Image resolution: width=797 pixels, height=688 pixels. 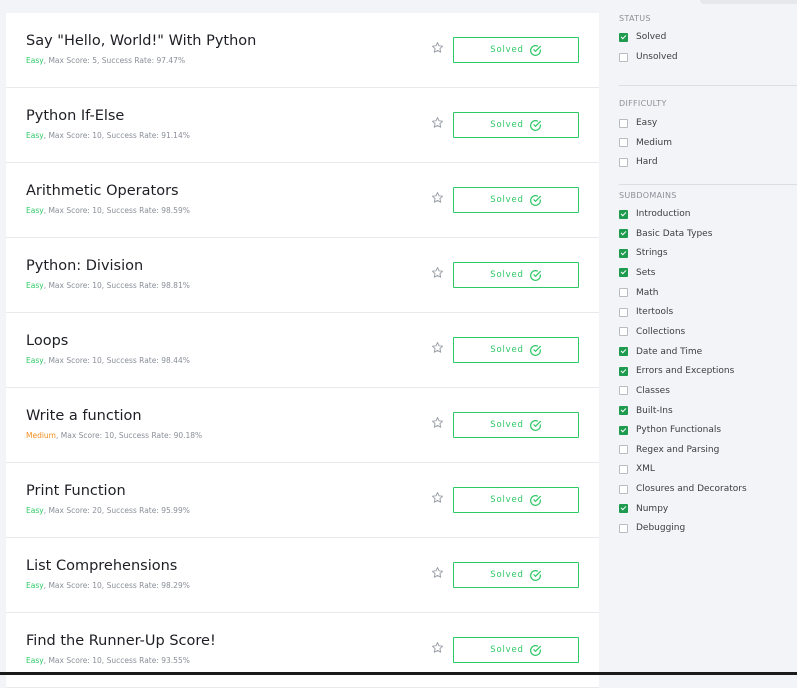 What do you see at coordinates (647, 123) in the screenshot?
I see `filter-option-label: Easy` at bounding box center [647, 123].